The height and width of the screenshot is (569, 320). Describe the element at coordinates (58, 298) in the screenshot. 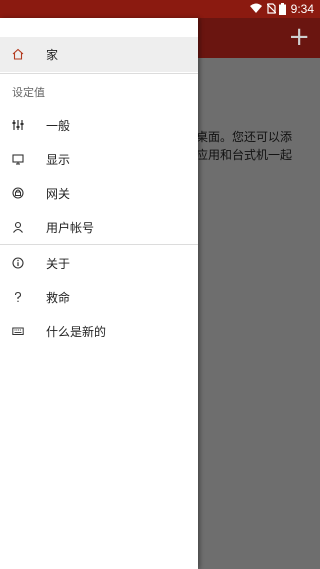

I see `nav-item-label: 救命` at that location.